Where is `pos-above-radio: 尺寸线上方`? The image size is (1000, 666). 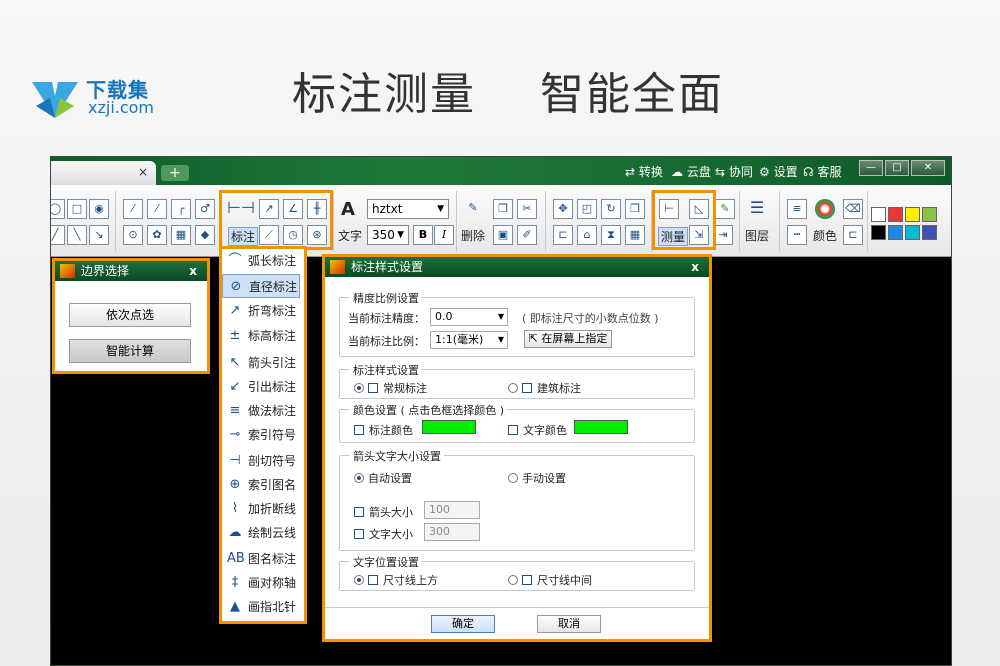
pos-above-radio: 尺寸线上方 is located at coordinates (396, 580).